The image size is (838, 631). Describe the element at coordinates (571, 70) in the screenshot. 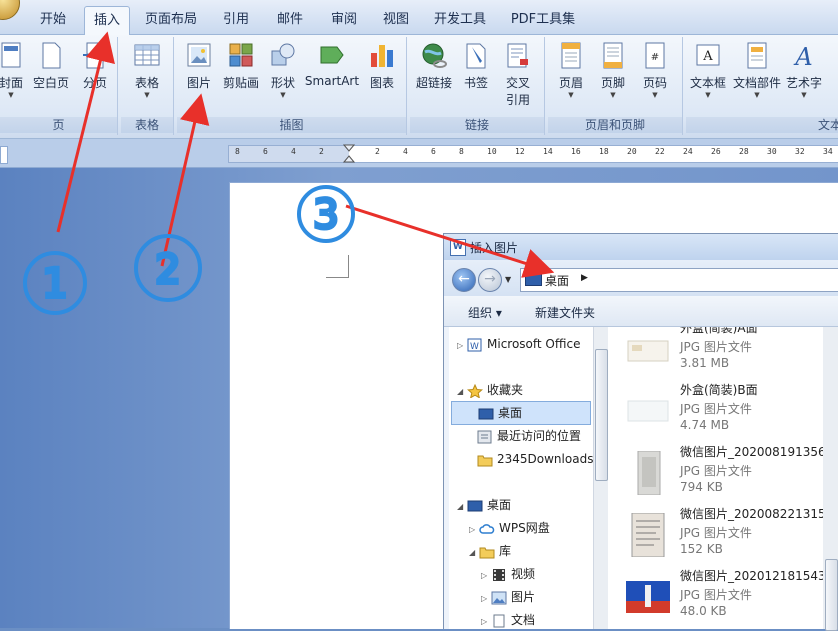

I see `header-button: 页眉 ▼` at that location.